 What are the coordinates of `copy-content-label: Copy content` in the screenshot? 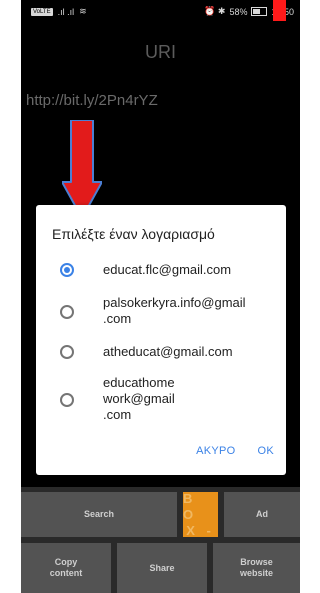 It's located at (66, 568).